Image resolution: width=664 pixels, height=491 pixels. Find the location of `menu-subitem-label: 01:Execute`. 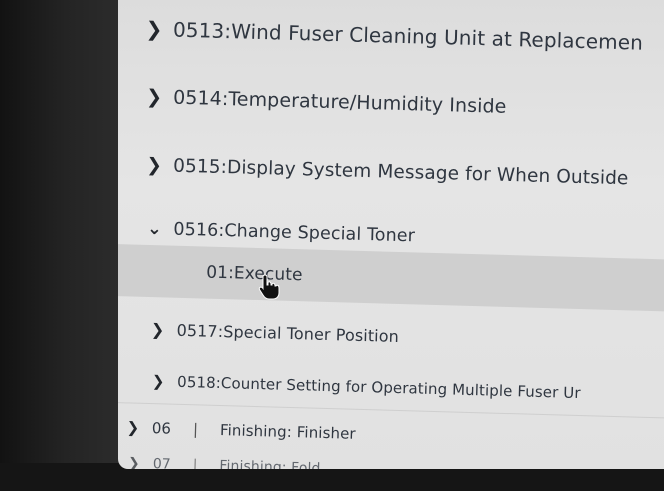

menu-subitem-label: 01:Execute is located at coordinates (254, 274).